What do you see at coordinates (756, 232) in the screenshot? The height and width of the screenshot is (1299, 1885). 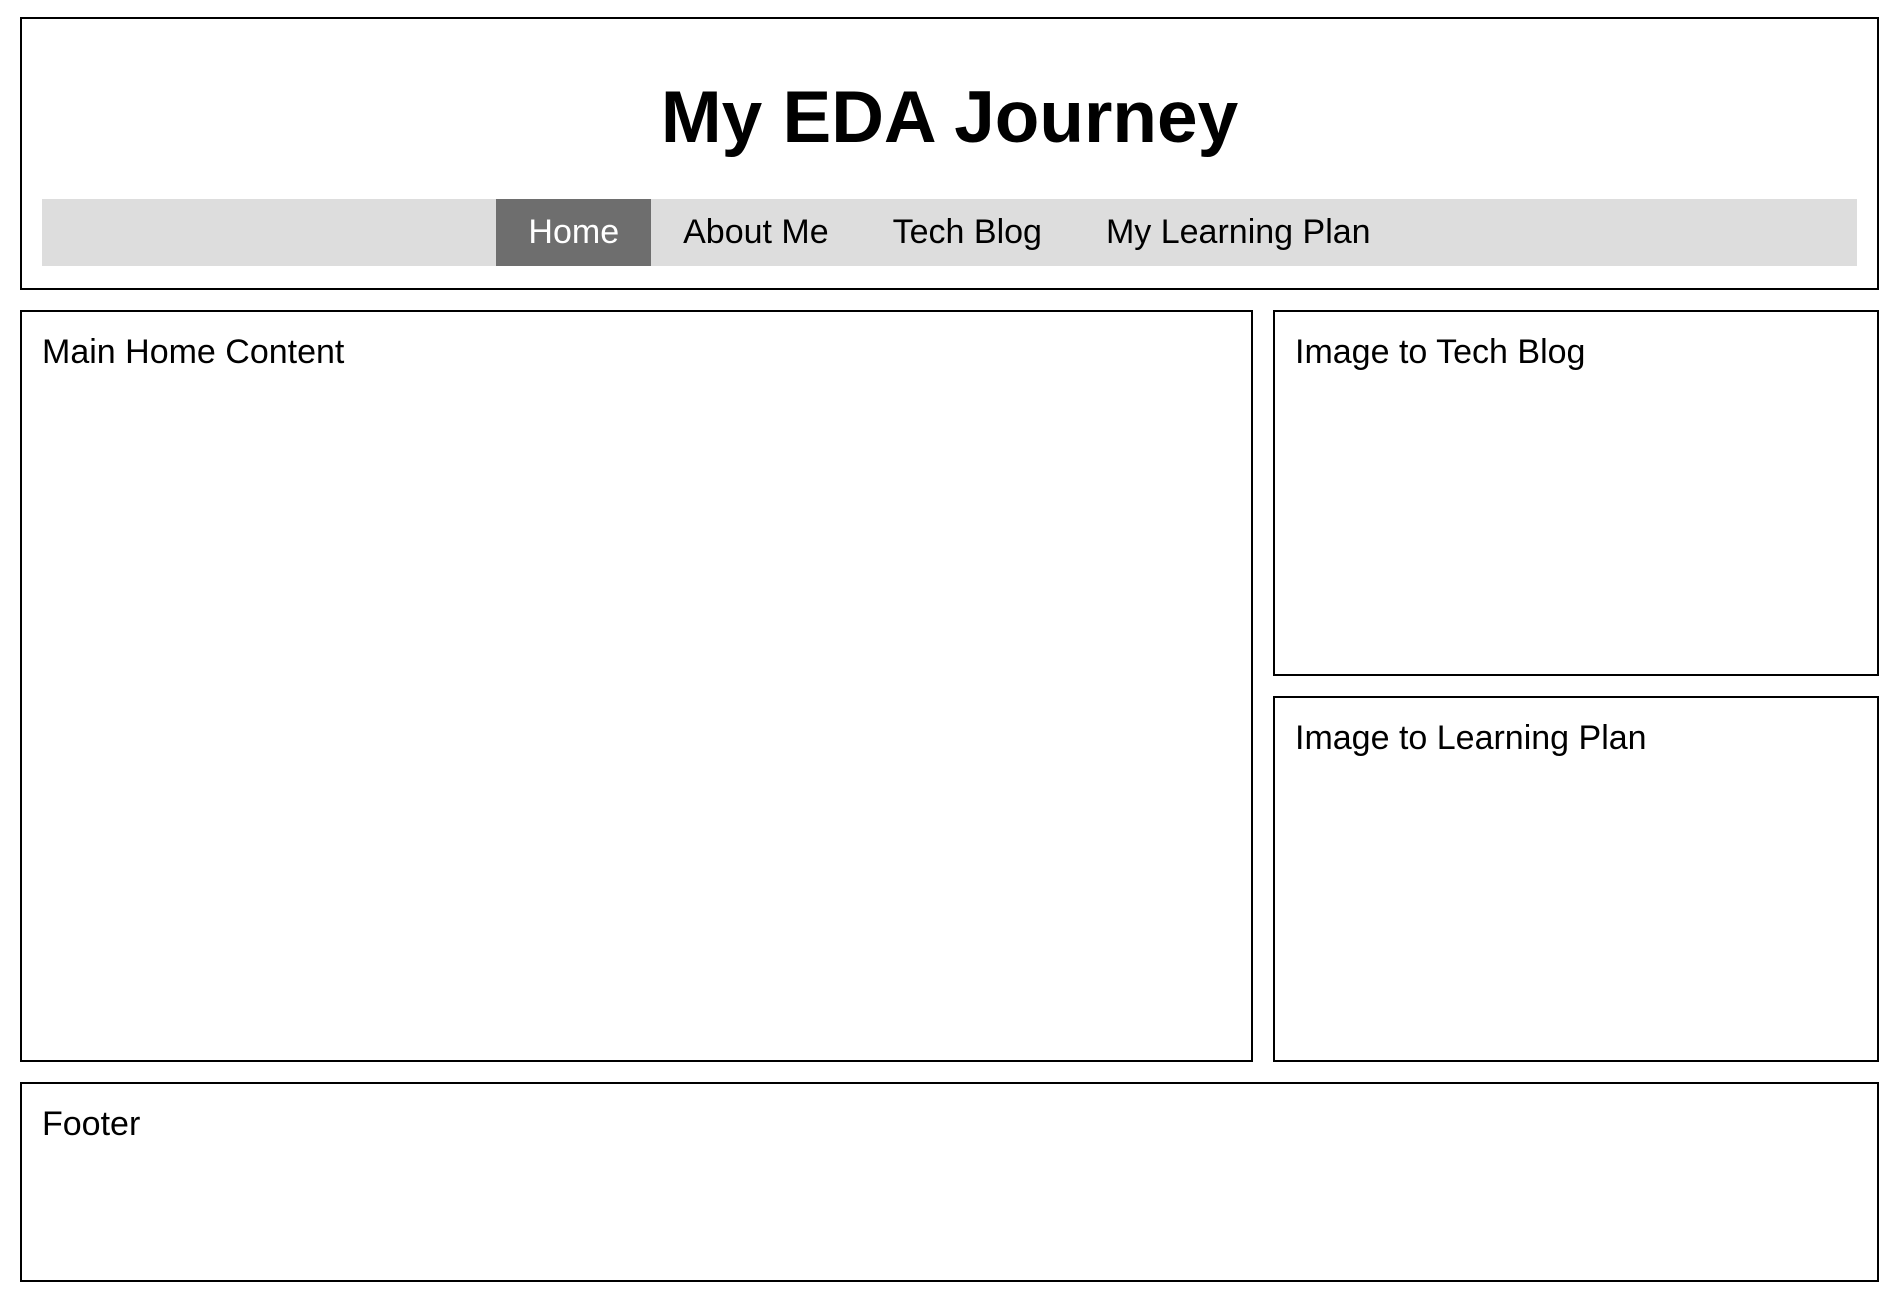 I see `nav-item-about-me: About Me` at bounding box center [756, 232].